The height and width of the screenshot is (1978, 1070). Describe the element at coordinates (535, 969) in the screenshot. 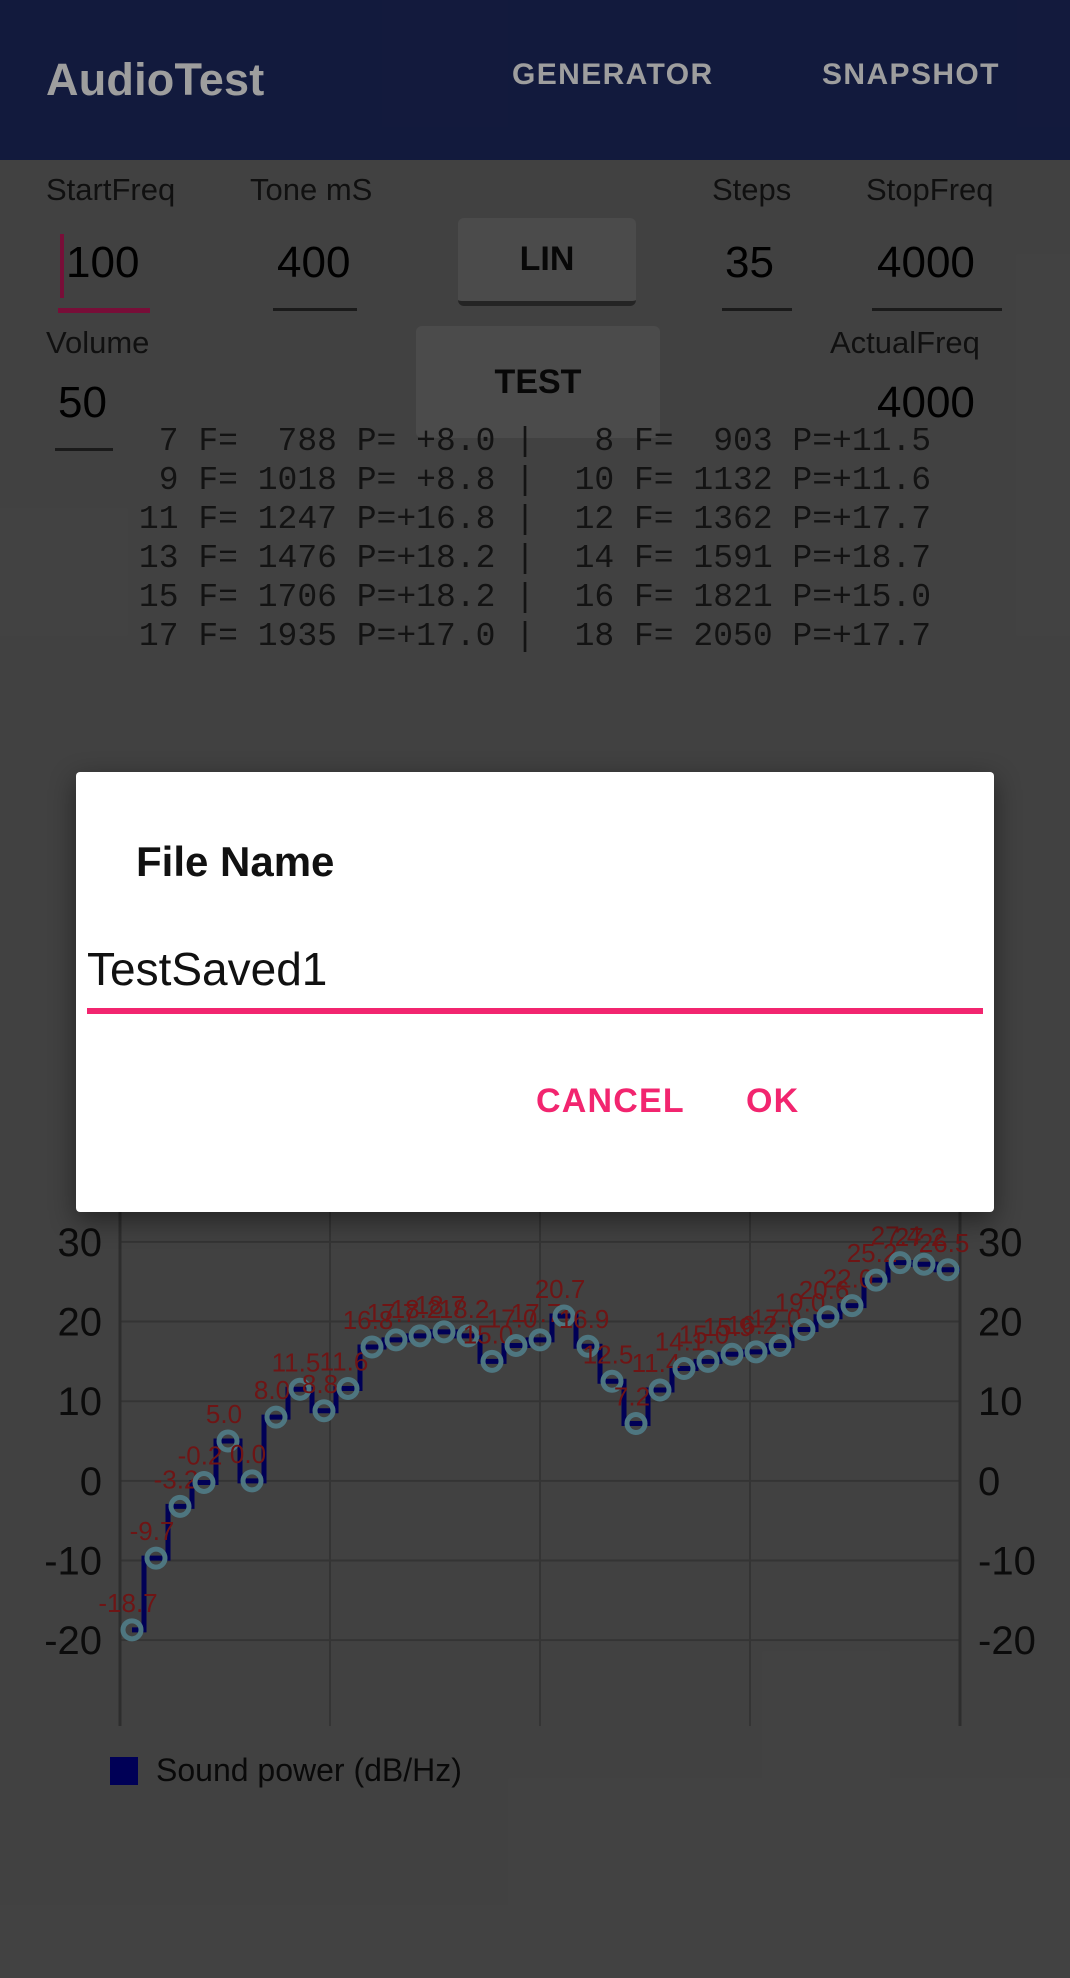

I see `file-name-input` at that location.